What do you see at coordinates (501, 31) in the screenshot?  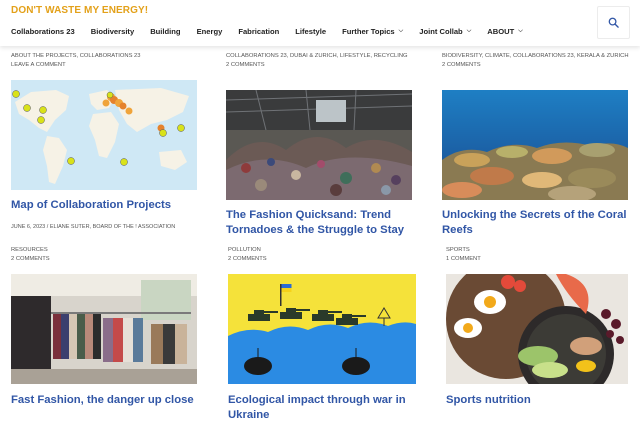 I see `nav-item-label: ABOUT` at bounding box center [501, 31].